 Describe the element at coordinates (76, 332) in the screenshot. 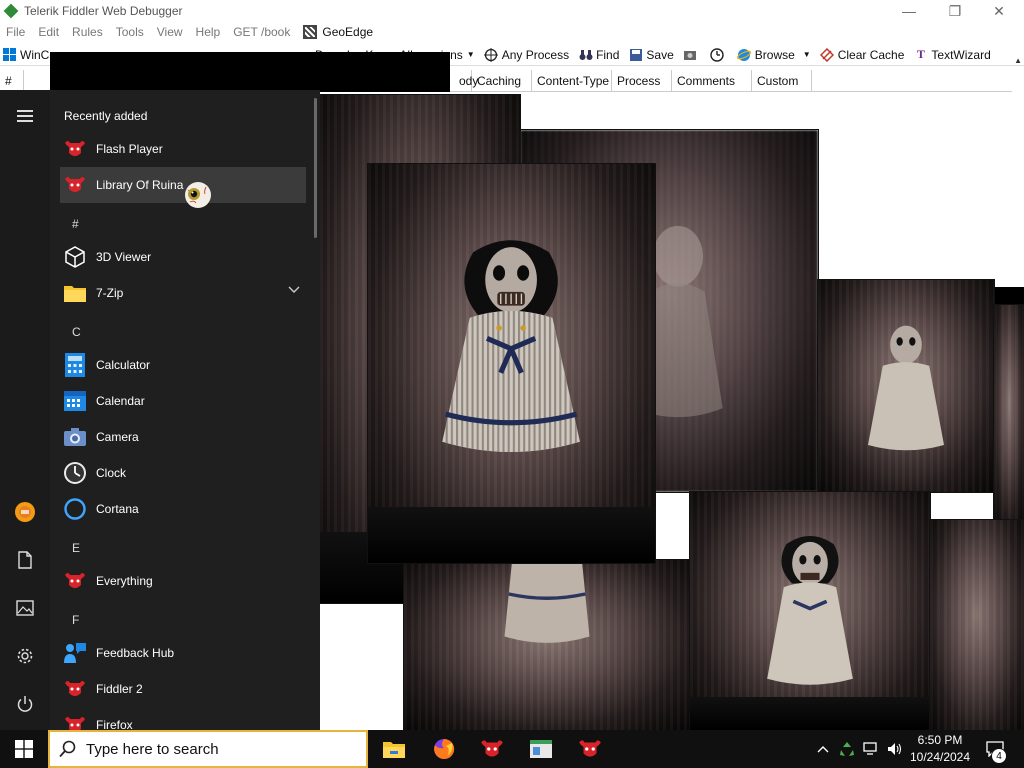

I see `letter-header-c: C` at that location.